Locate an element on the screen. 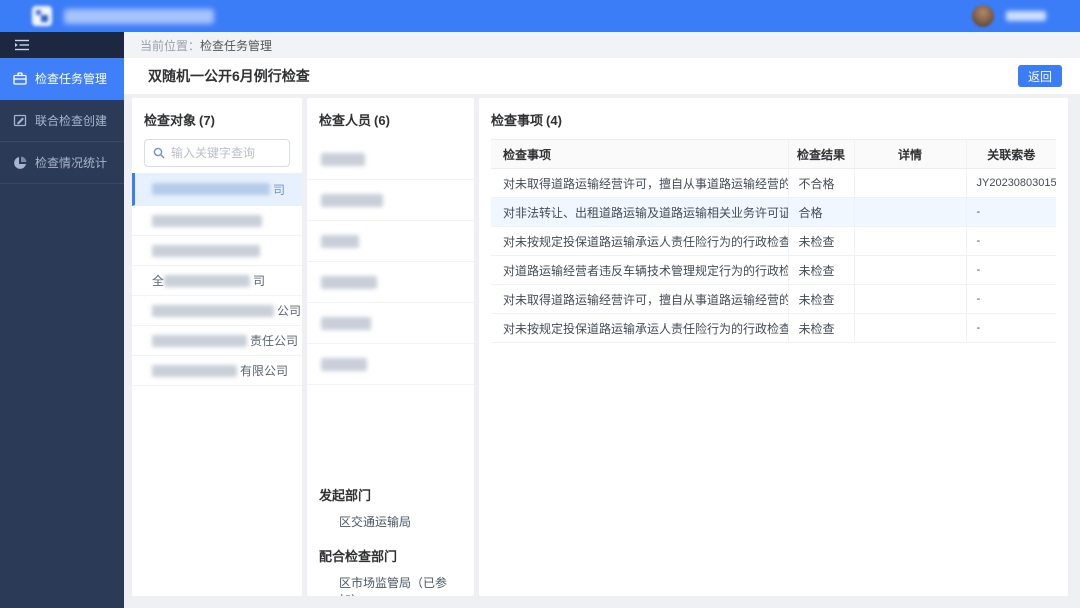 Image resolution: width=1080 pixels, height=608 pixels. table-row: 对非法转让、出租道路运输及道路运输相关业务许可证件行为的行政检查 合格 - is located at coordinates (773, 212).